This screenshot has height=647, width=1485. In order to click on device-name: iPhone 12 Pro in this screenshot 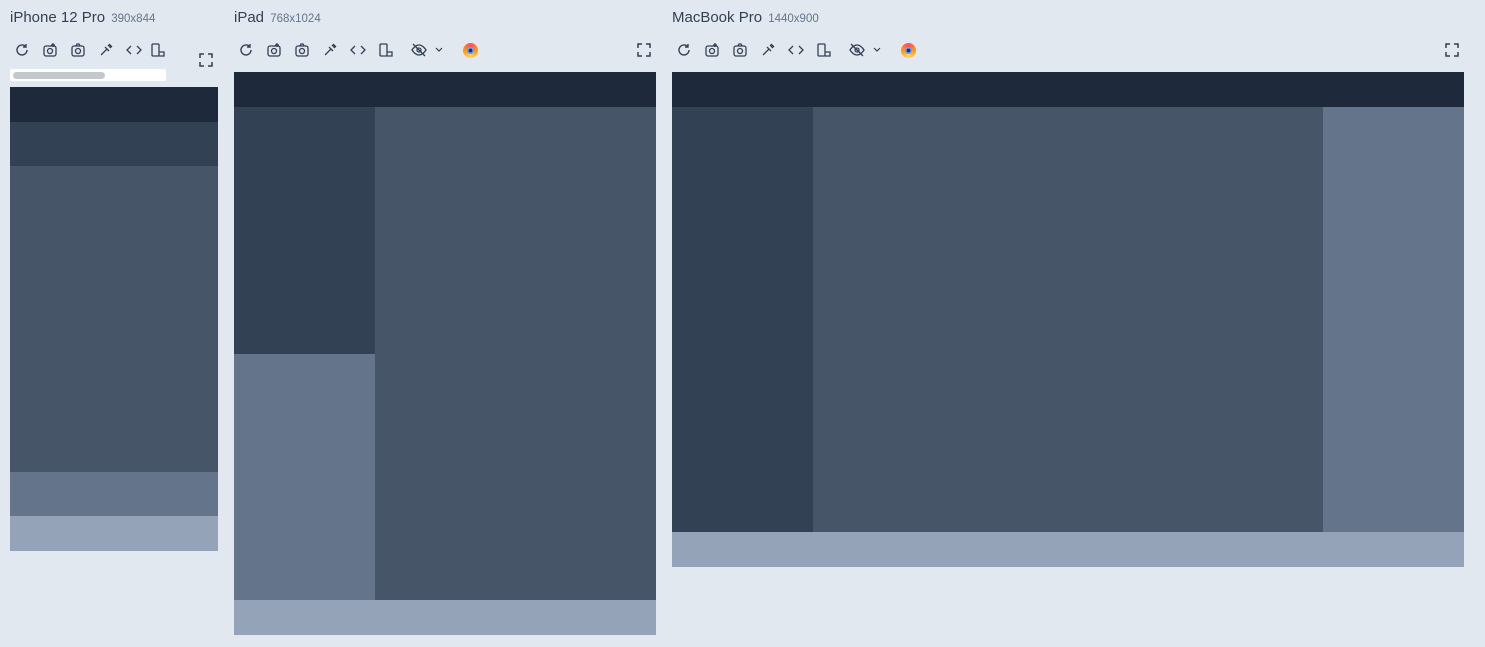, I will do `click(58, 17)`.